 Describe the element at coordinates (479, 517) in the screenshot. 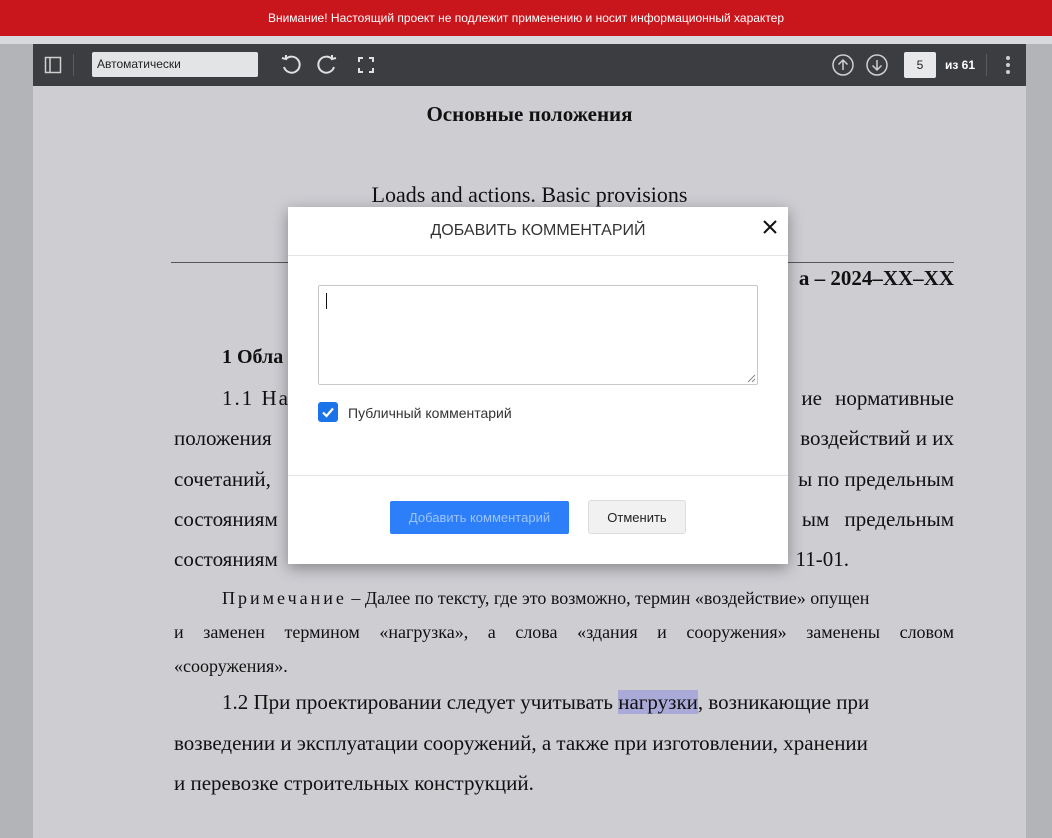

I see `add-comment-button: Добавить комментарий` at that location.